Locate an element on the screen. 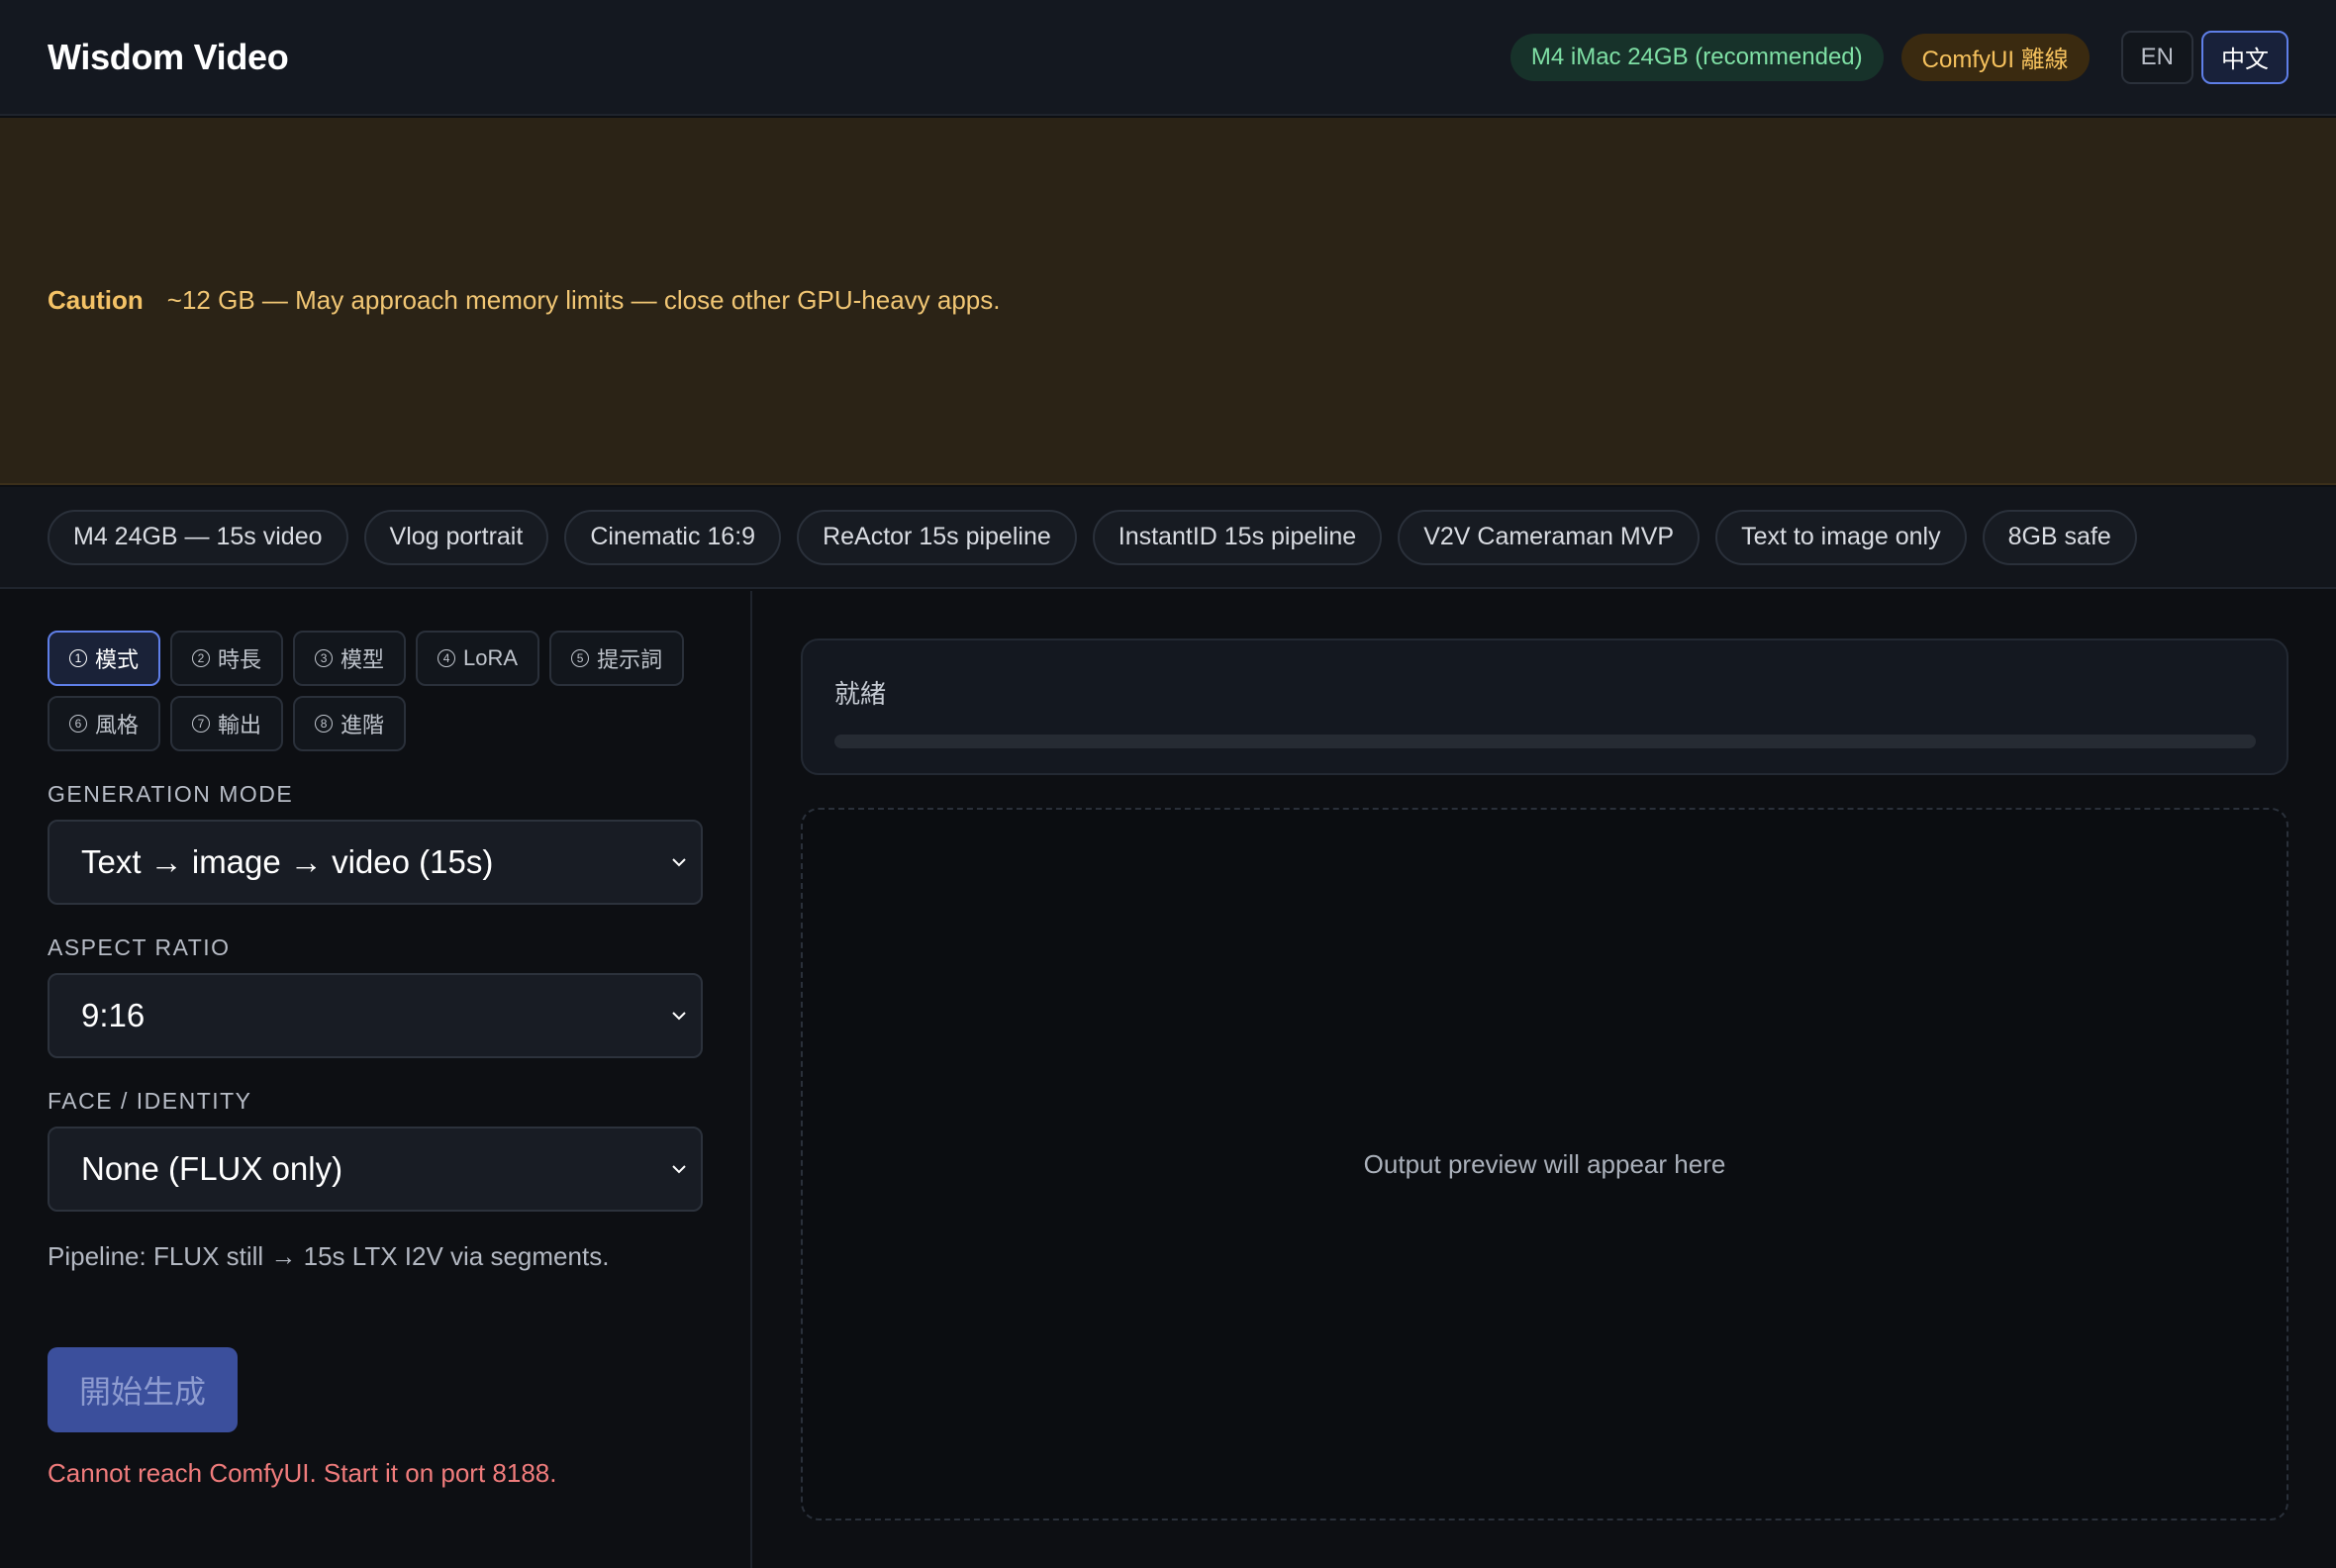 This screenshot has height=1568, width=2336. step-tab-duration: 2 時長 is located at coordinates (227, 658).